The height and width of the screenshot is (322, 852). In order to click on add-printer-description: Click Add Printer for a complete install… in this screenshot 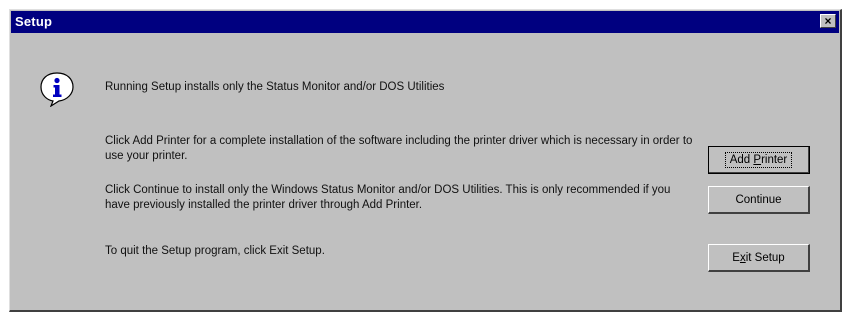, I will do `click(399, 148)`.